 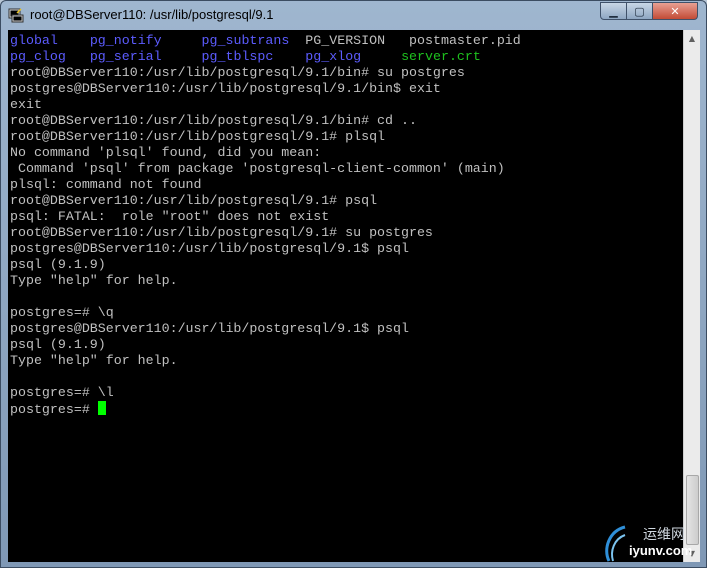 What do you see at coordinates (345, 40) in the screenshot?
I see `ls-entry: PG_VERSION` at bounding box center [345, 40].